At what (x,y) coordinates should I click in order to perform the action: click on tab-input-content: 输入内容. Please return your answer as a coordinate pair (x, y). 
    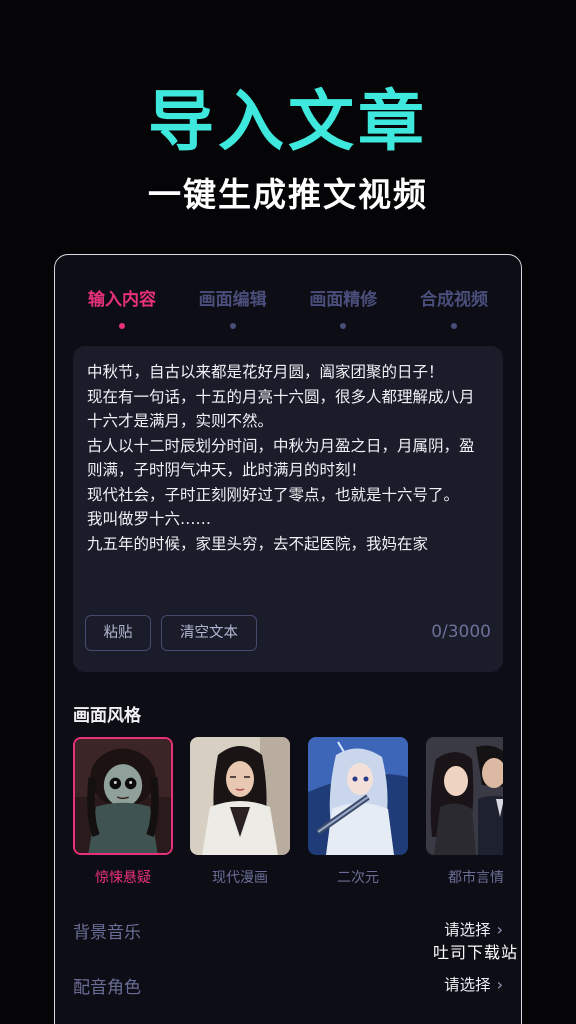
    Looking at the image, I should click on (122, 307).